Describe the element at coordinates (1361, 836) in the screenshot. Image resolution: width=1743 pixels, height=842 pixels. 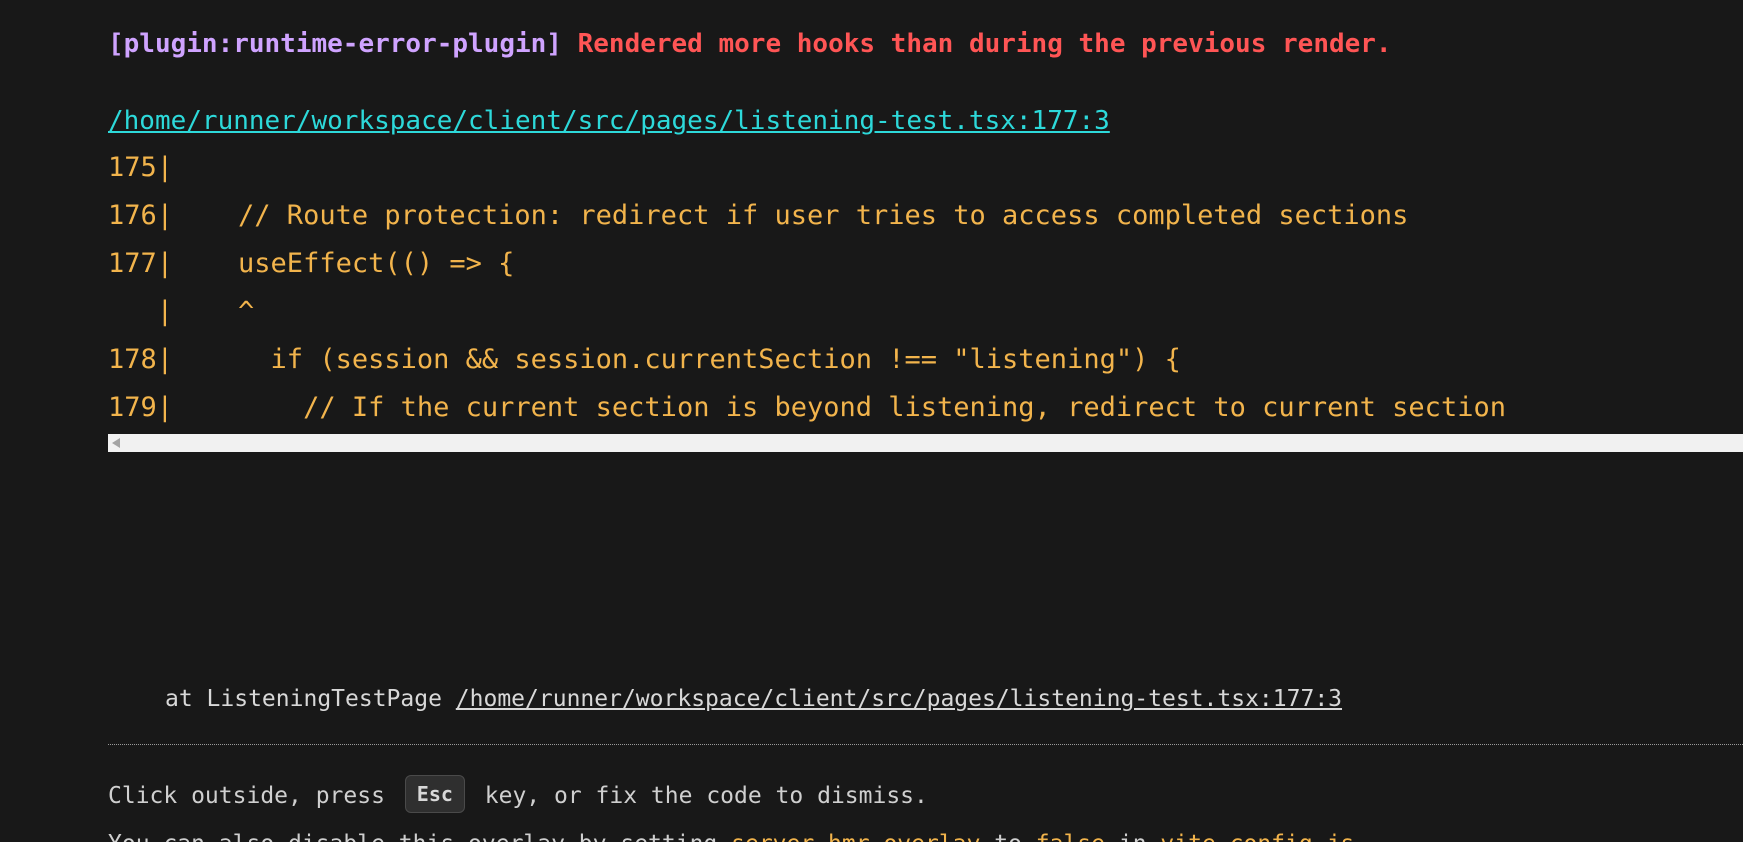
I see `tip2-text-end: .` at that location.